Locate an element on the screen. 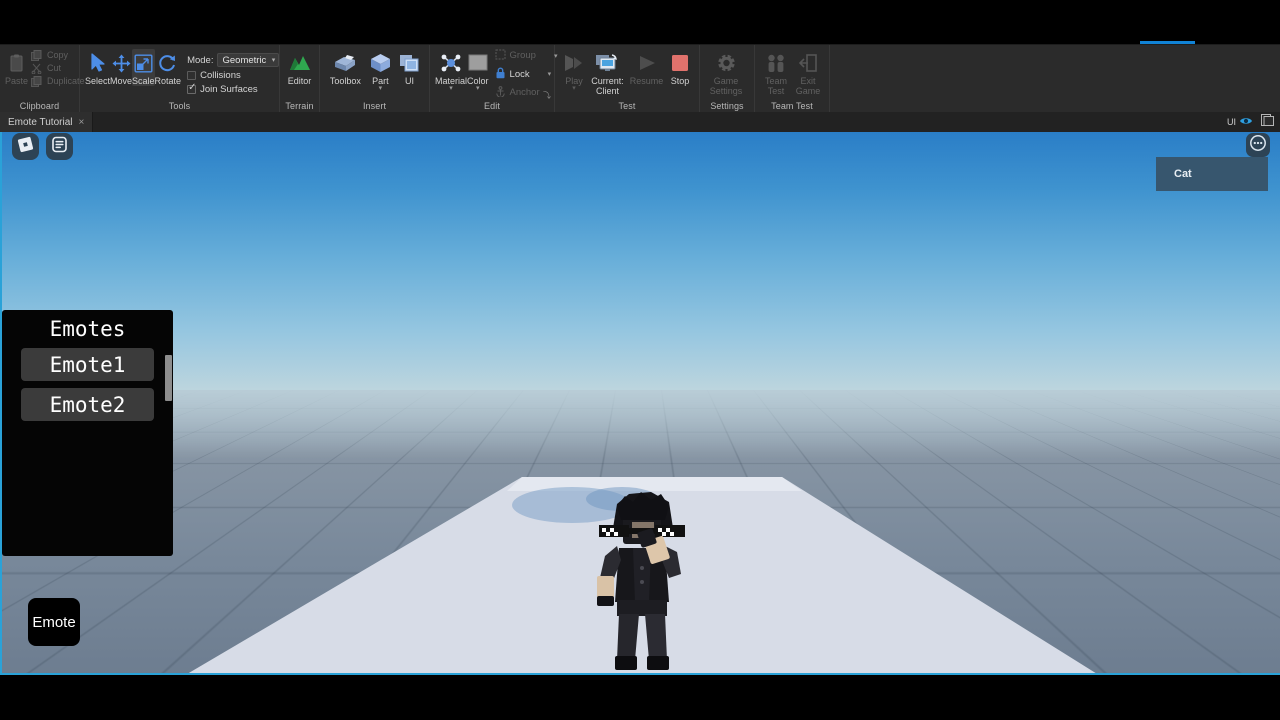 The width and height of the screenshot is (1280, 720). resume-button: Resume is located at coordinates (646, 67).